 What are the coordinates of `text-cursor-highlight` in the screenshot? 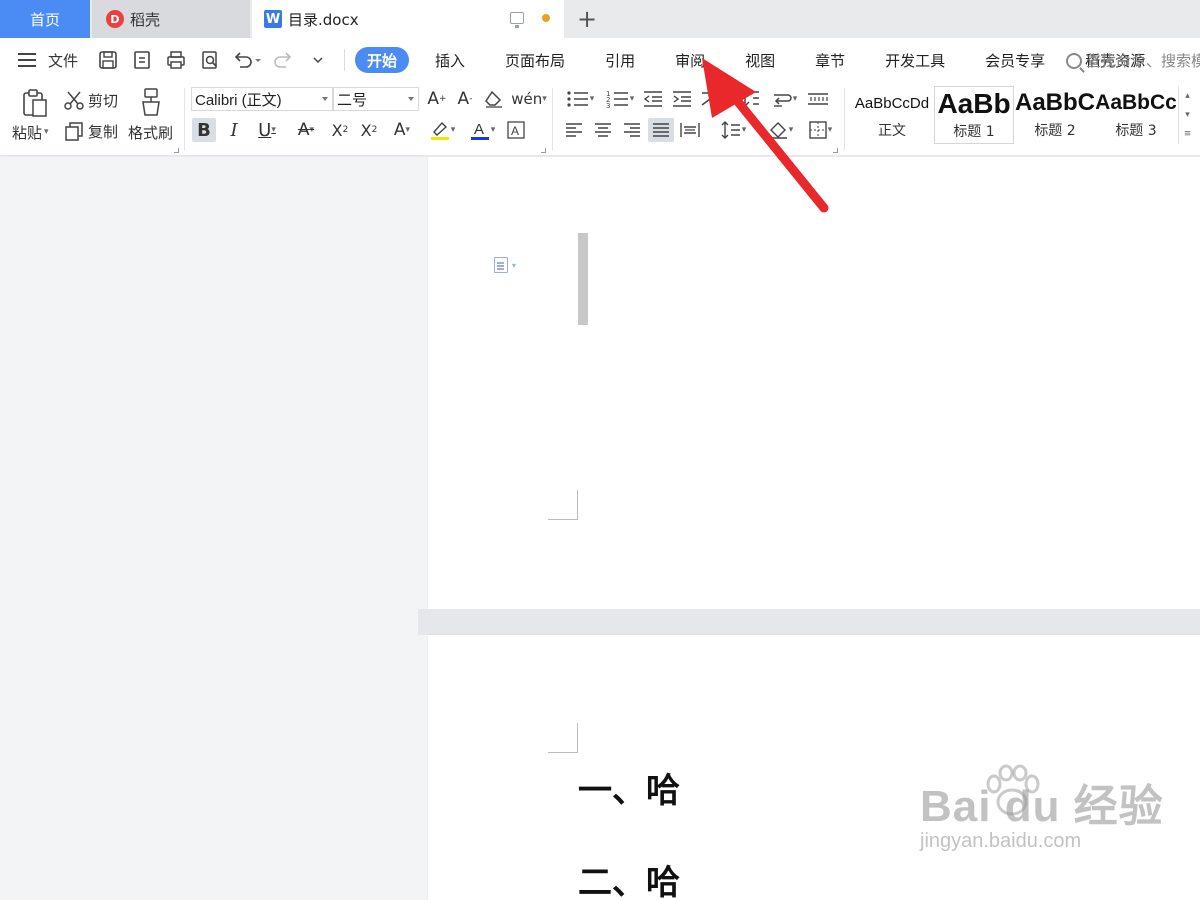 It's located at (583, 279).